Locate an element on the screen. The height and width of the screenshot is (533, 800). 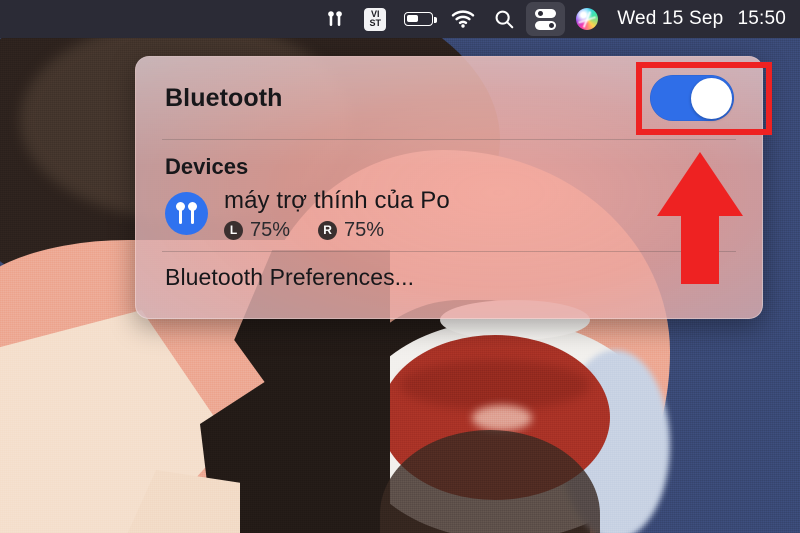
panel-title: Bluetooth is located at coordinates (224, 97).